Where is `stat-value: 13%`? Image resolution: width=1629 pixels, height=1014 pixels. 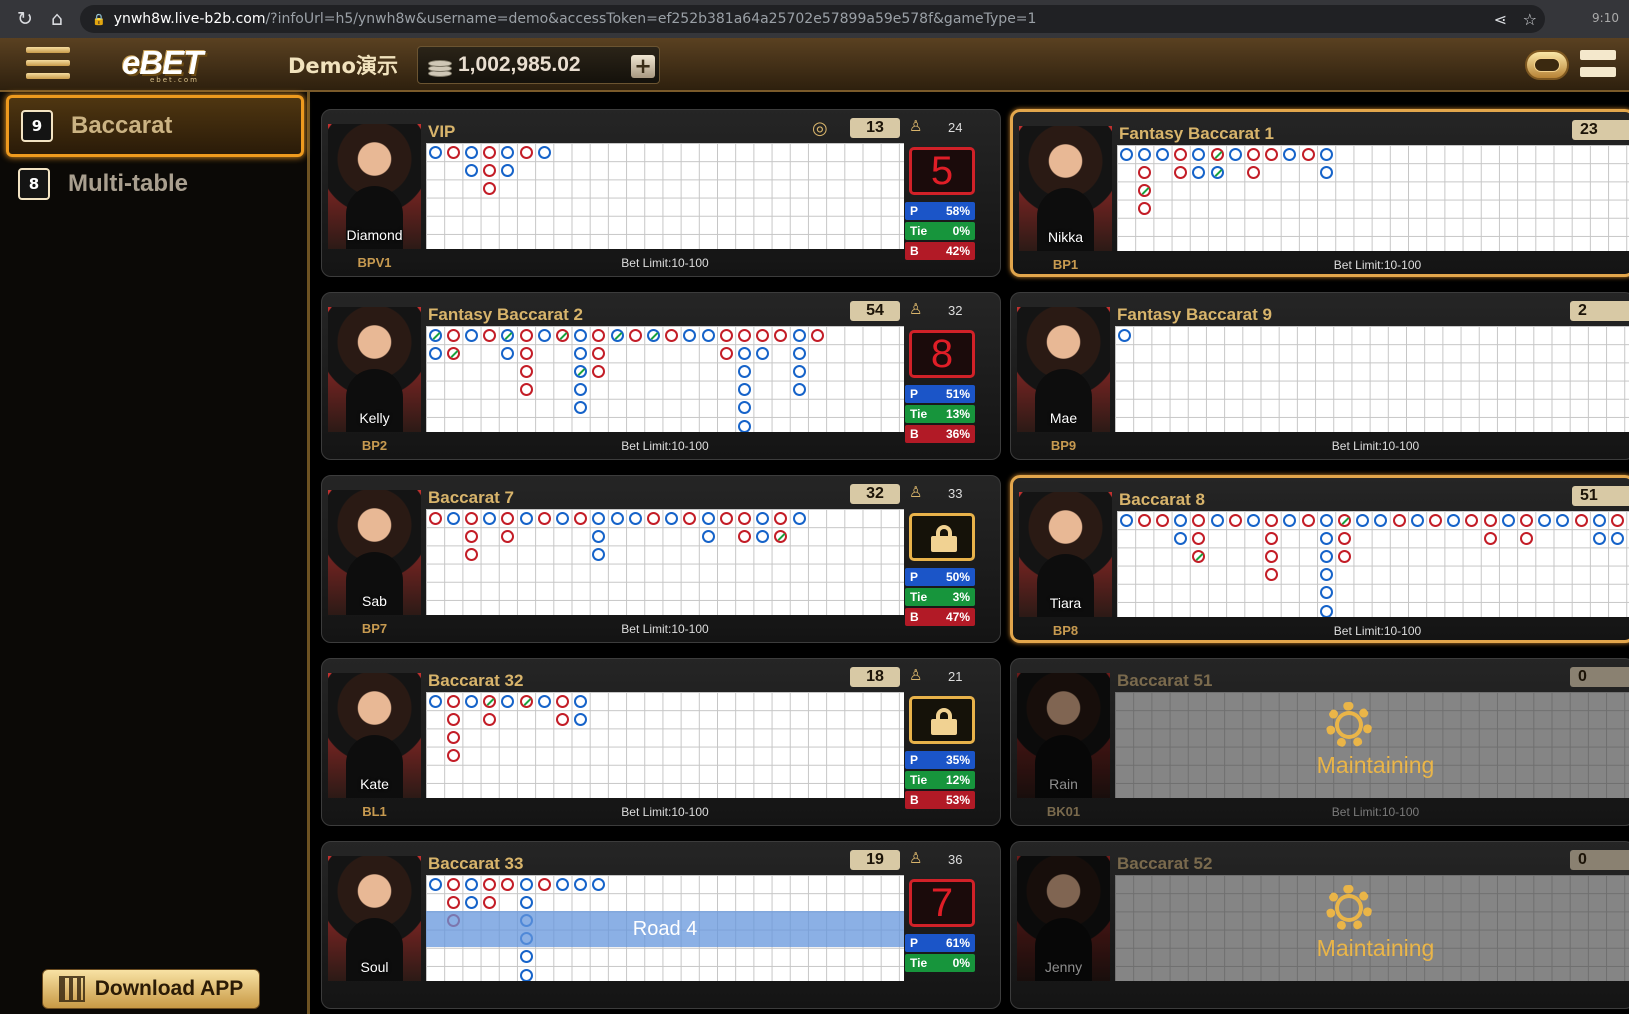
stat-value: 13% is located at coordinates (957, 414).